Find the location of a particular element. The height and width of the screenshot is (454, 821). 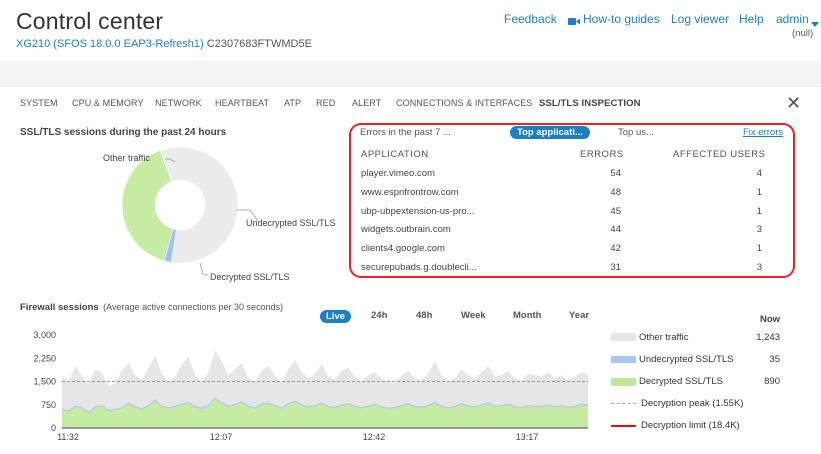

admin-sub: (null) is located at coordinates (803, 33).